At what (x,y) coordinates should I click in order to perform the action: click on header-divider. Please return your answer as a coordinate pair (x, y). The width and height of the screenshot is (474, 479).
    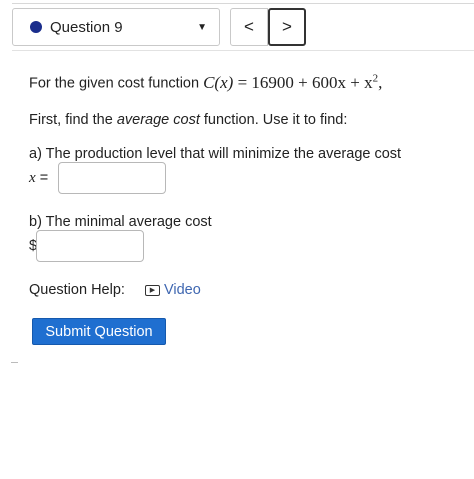
    Looking at the image, I should click on (243, 50).